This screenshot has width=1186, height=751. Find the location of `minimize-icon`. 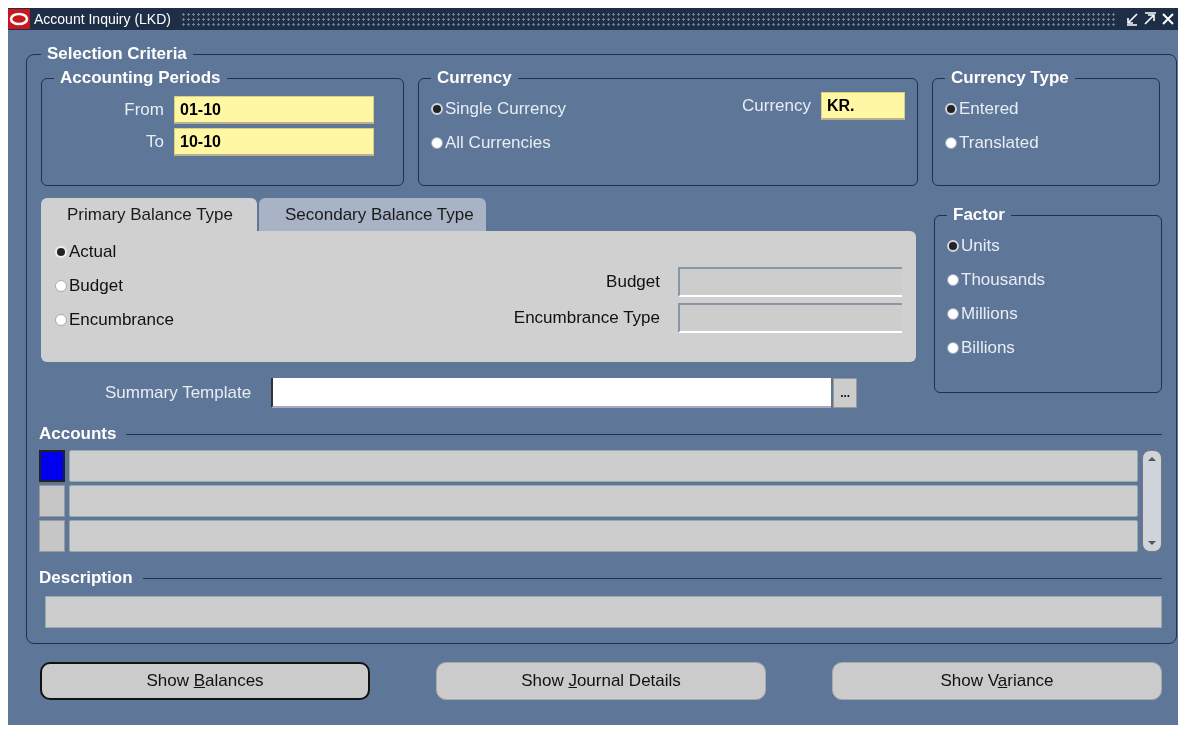

minimize-icon is located at coordinates (1132, 19).